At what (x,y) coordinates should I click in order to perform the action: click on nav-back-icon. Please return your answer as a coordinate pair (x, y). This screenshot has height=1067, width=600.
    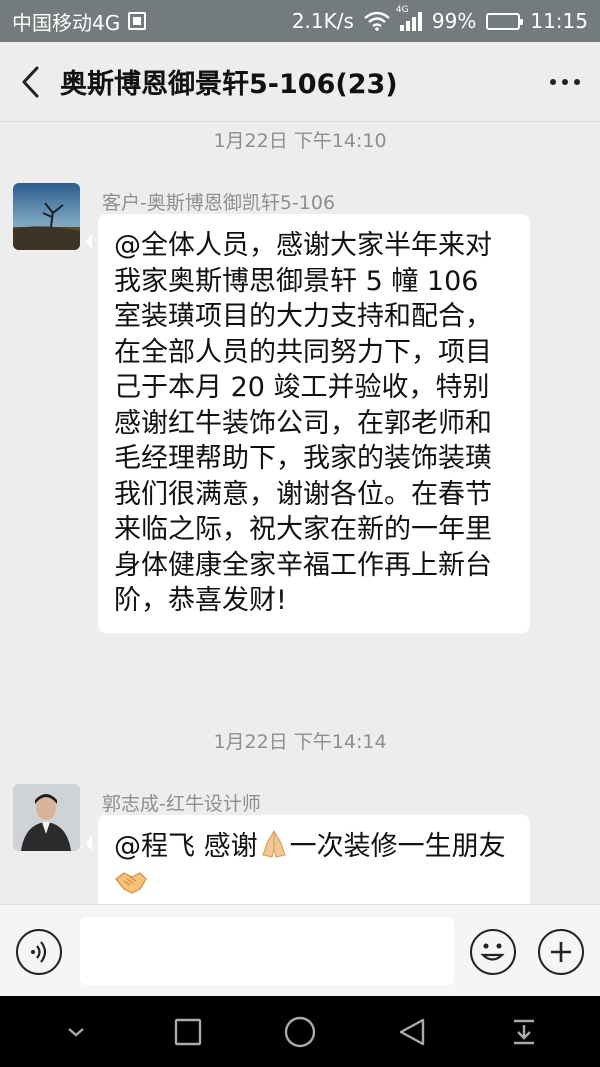
    Looking at the image, I should click on (412, 1032).